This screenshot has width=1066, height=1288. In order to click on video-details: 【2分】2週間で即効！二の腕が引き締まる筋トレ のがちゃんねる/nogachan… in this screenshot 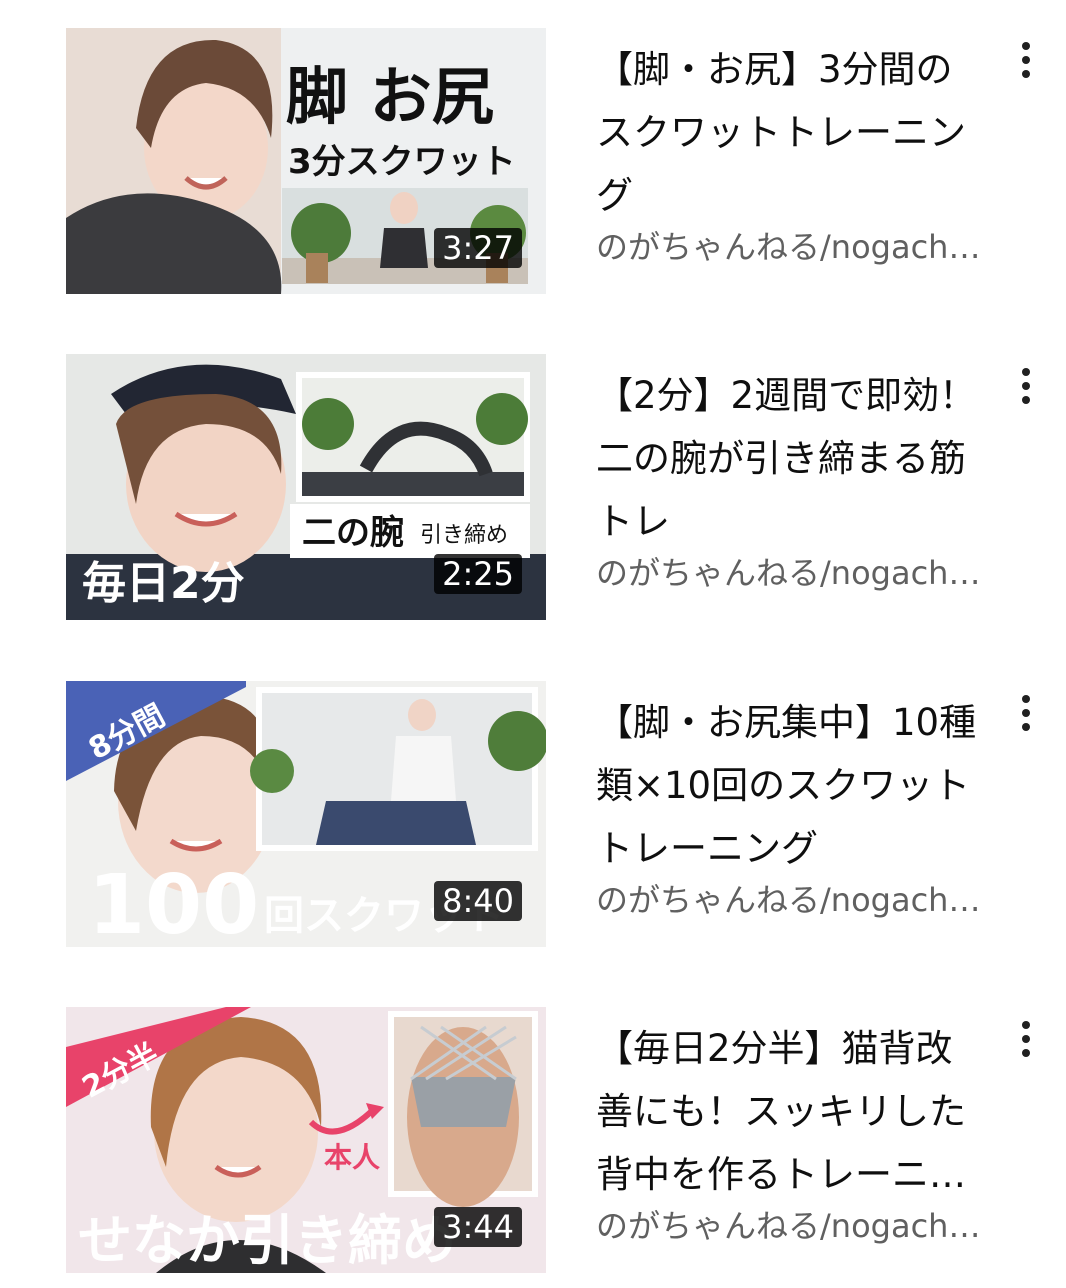, I will do `click(792, 480)`.